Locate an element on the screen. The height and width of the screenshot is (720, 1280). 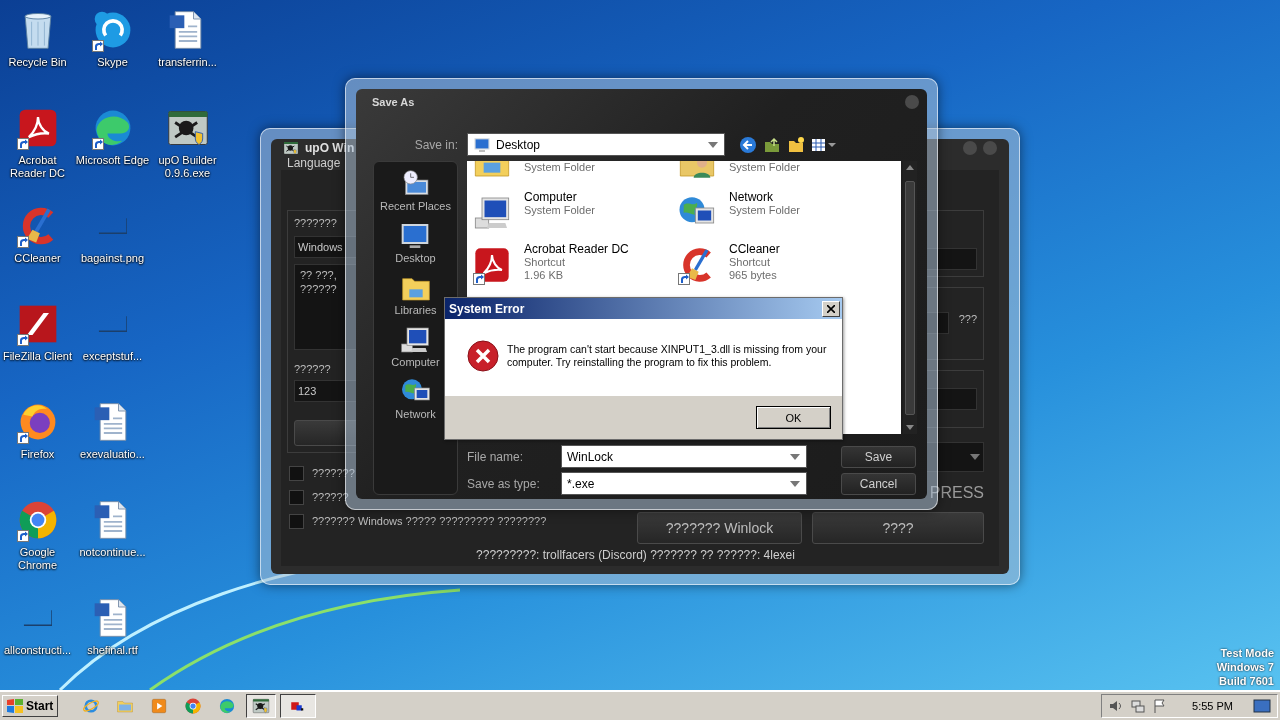
file-detail: 965 bytes is located at coordinates (753, 275).